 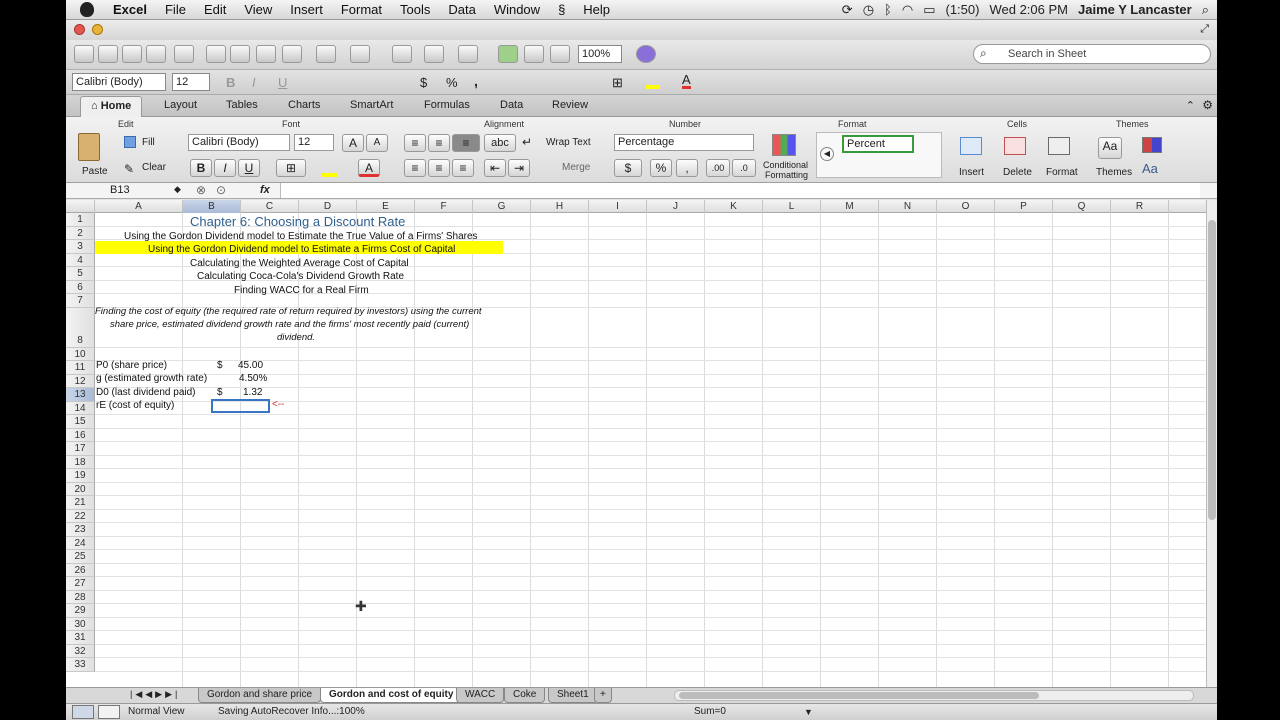 What do you see at coordinates (466, 143) in the screenshot?
I see `align-bottom-button: ≡` at bounding box center [466, 143].